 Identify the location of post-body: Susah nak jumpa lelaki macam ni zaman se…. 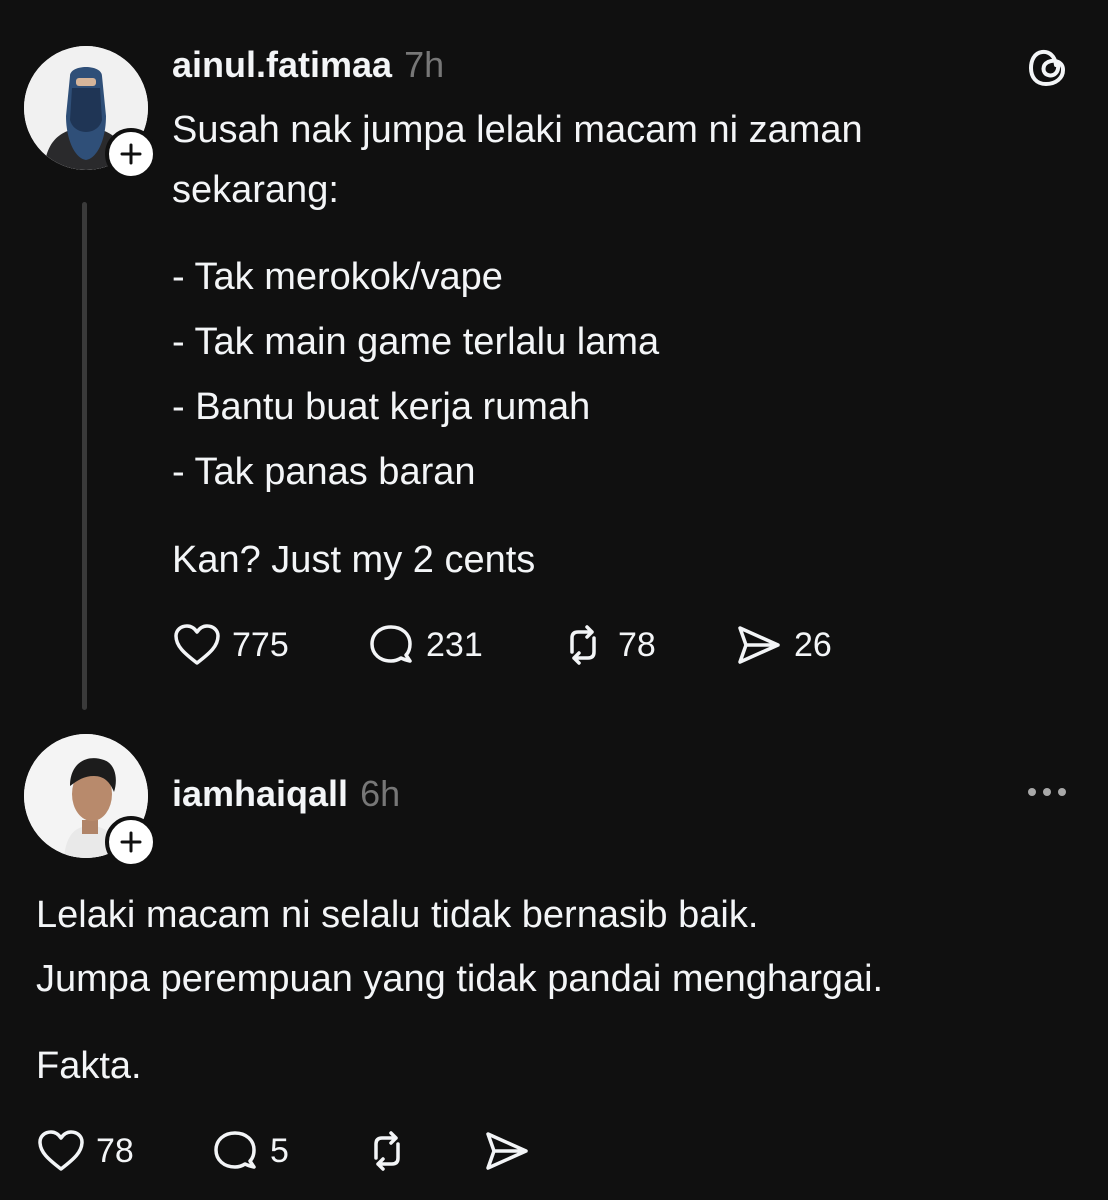
(517, 160).